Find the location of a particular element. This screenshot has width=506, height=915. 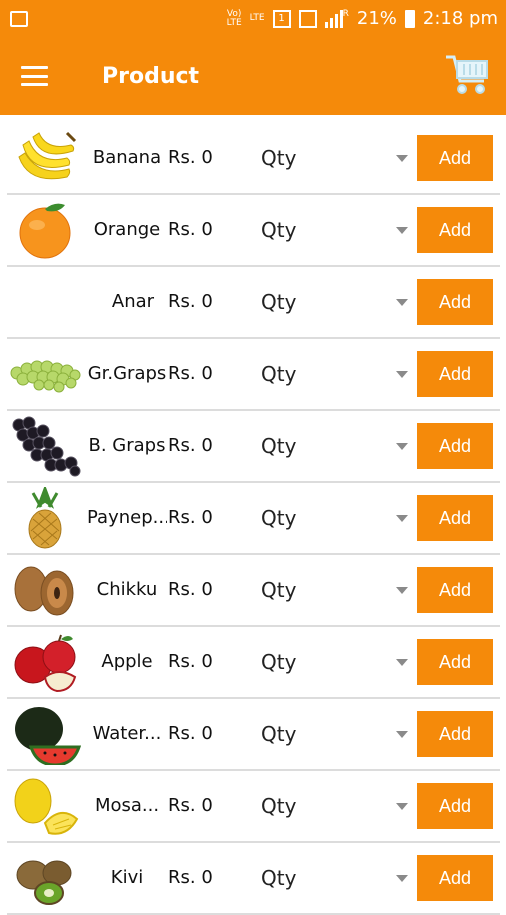

apple-icon is located at coordinates (45, 663).